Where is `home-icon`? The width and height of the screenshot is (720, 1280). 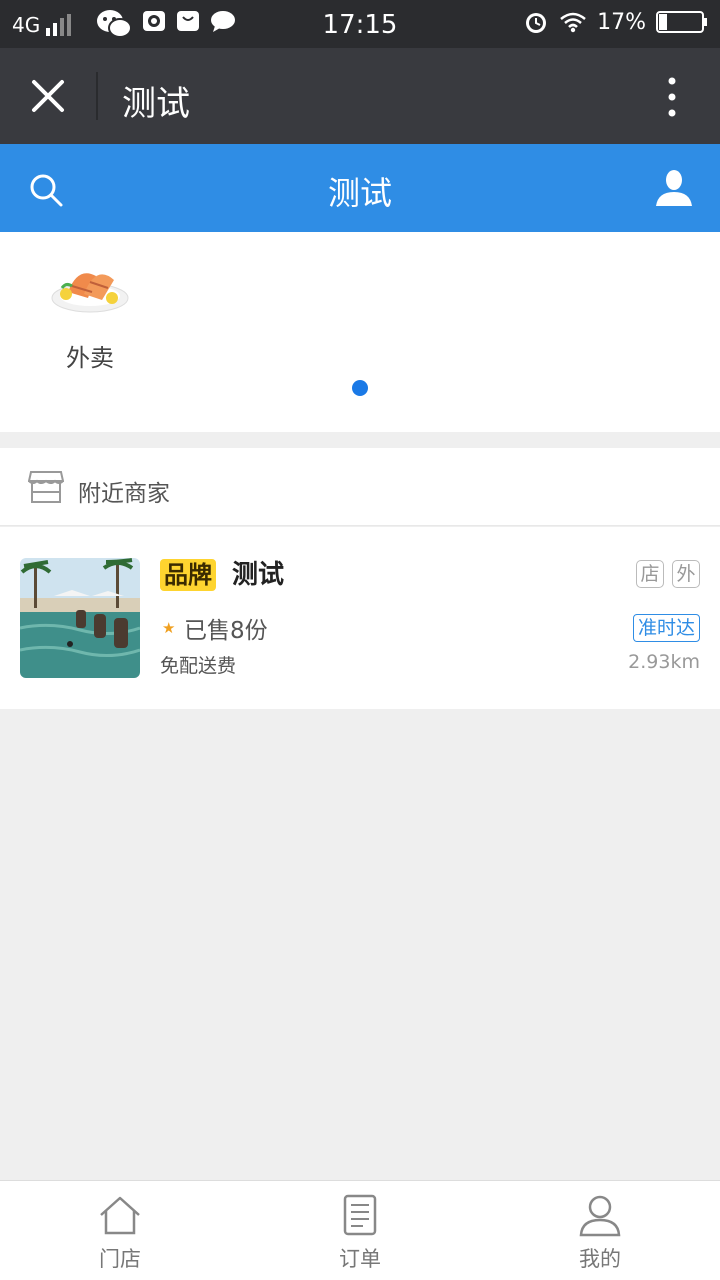
home-icon is located at coordinates (120, 1215).